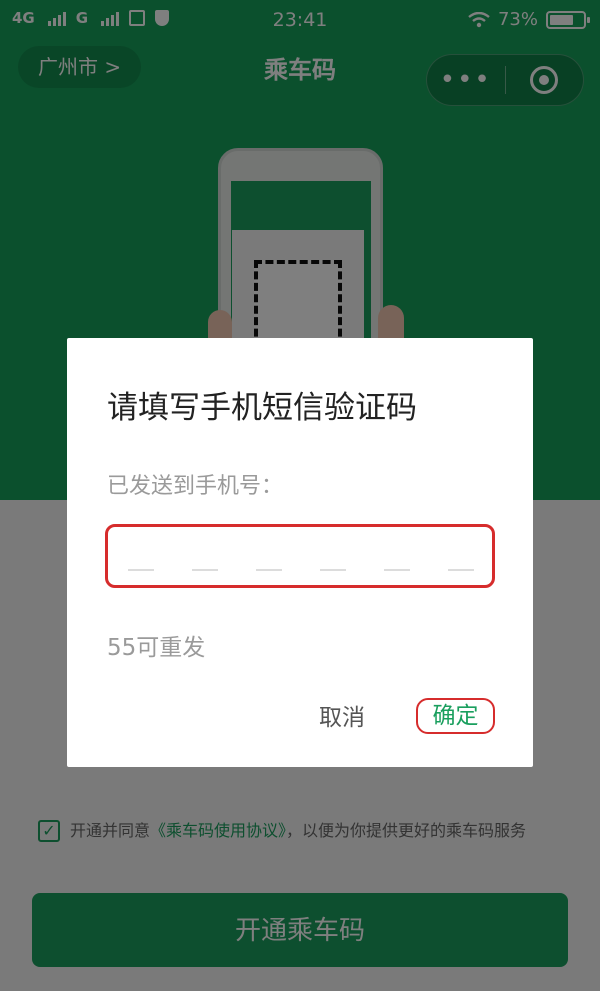  Describe the element at coordinates (156, 645) in the screenshot. I see `resend-countdown: 55可重发` at that location.